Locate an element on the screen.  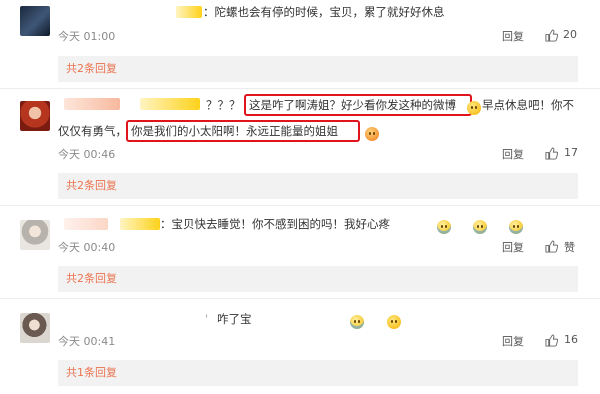
comment-time: 今天 00:41 is located at coordinates (87, 341).